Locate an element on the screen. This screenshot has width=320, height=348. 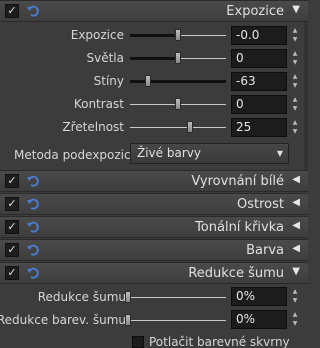
tone-curve-enable-checkbox: ✓ is located at coordinates (12, 227).